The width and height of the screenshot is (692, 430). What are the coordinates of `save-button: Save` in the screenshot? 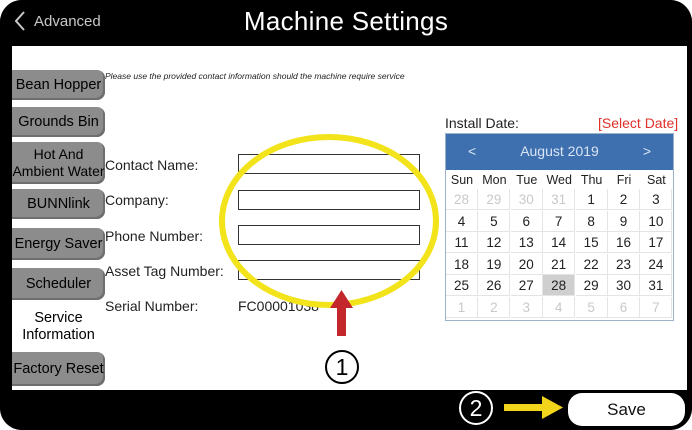 It's located at (626, 409).